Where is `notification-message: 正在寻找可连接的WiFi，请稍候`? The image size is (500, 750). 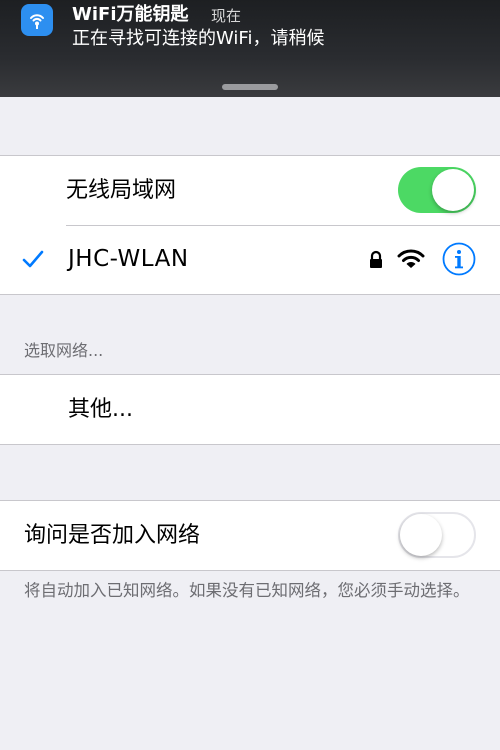 notification-message: 正在寻找可连接的WiFi，请稍候 is located at coordinates (198, 38).